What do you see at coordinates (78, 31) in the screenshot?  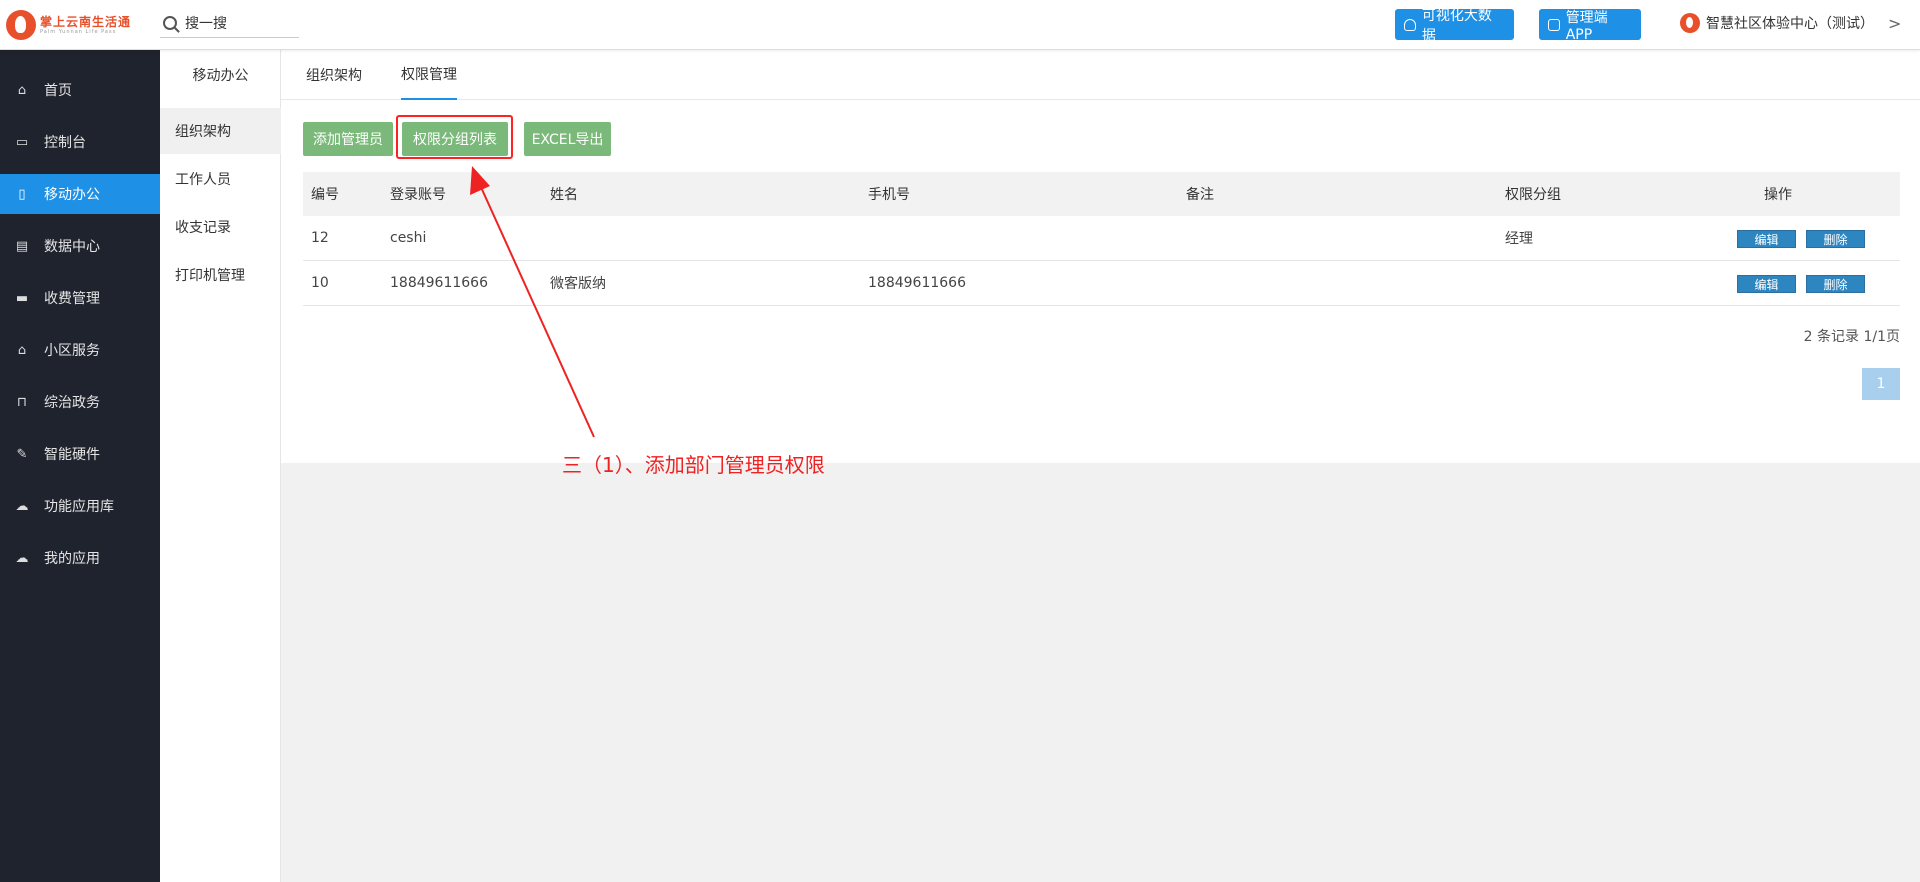 I see `logo-subtext: Palm Yunnan Life Pass` at bounding box center [78, 31].